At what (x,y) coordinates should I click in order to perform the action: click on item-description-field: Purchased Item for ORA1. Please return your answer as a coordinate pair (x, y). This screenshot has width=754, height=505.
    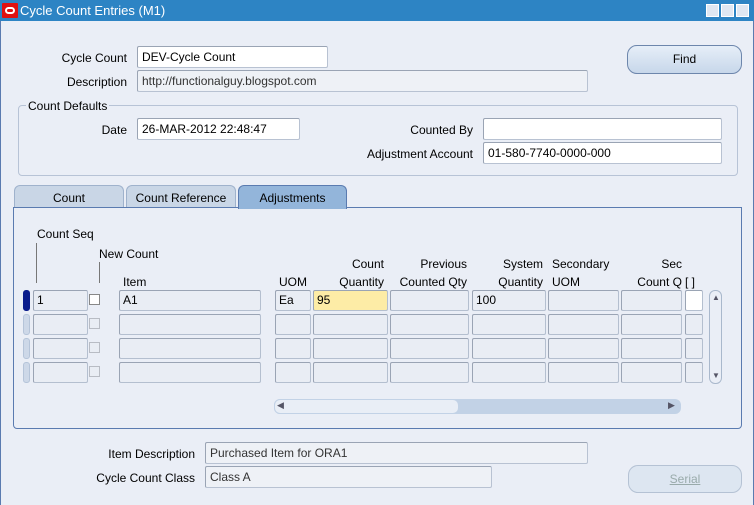
    Looking at the image, I should click on (396, 453).